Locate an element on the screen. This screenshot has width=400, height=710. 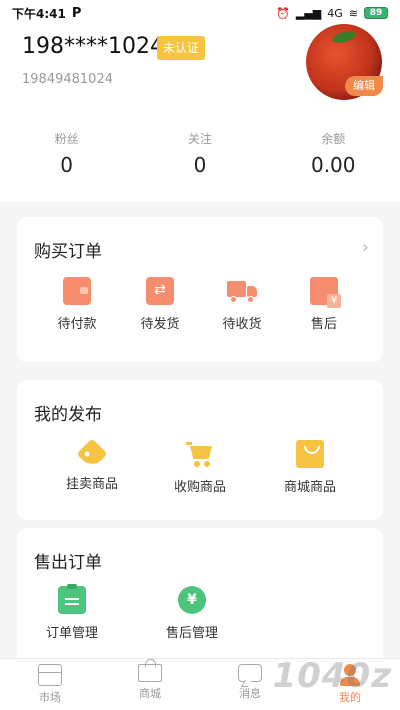
app-notification-icon: P is located at coordinates (76, 13).